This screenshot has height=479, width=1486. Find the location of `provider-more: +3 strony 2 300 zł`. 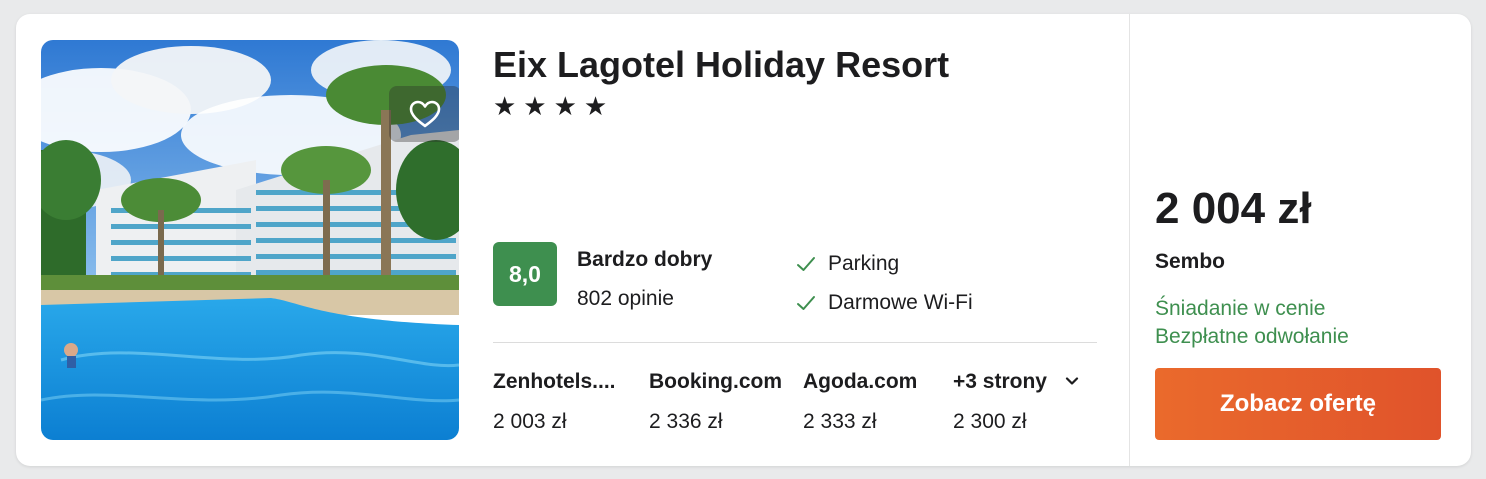

provider-more: +3 strony 2 300 zł is located at coordinates (1016, 402).